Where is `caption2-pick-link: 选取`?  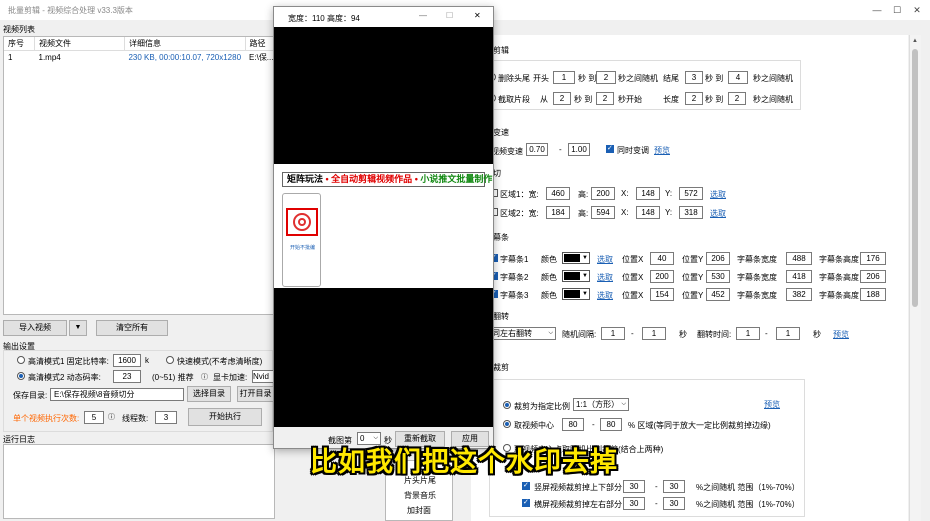 caption2-pick-link: 选取 is located at coordinates (605, 277).